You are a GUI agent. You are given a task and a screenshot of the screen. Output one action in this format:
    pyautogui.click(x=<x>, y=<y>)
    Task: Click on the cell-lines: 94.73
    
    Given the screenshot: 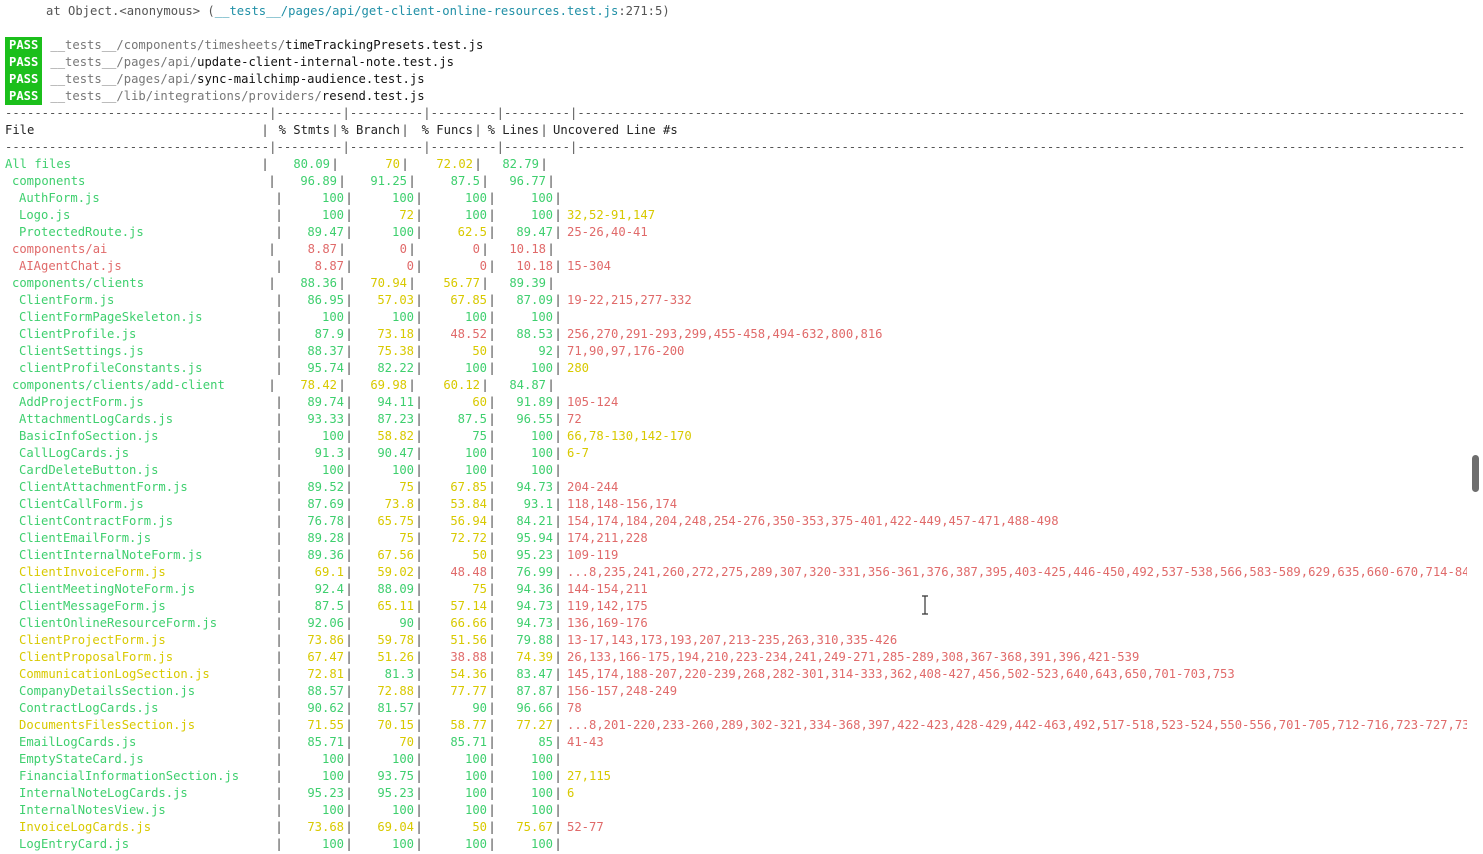 What is the action you would take?
    pyautogui.click(x=534, y=606)
    